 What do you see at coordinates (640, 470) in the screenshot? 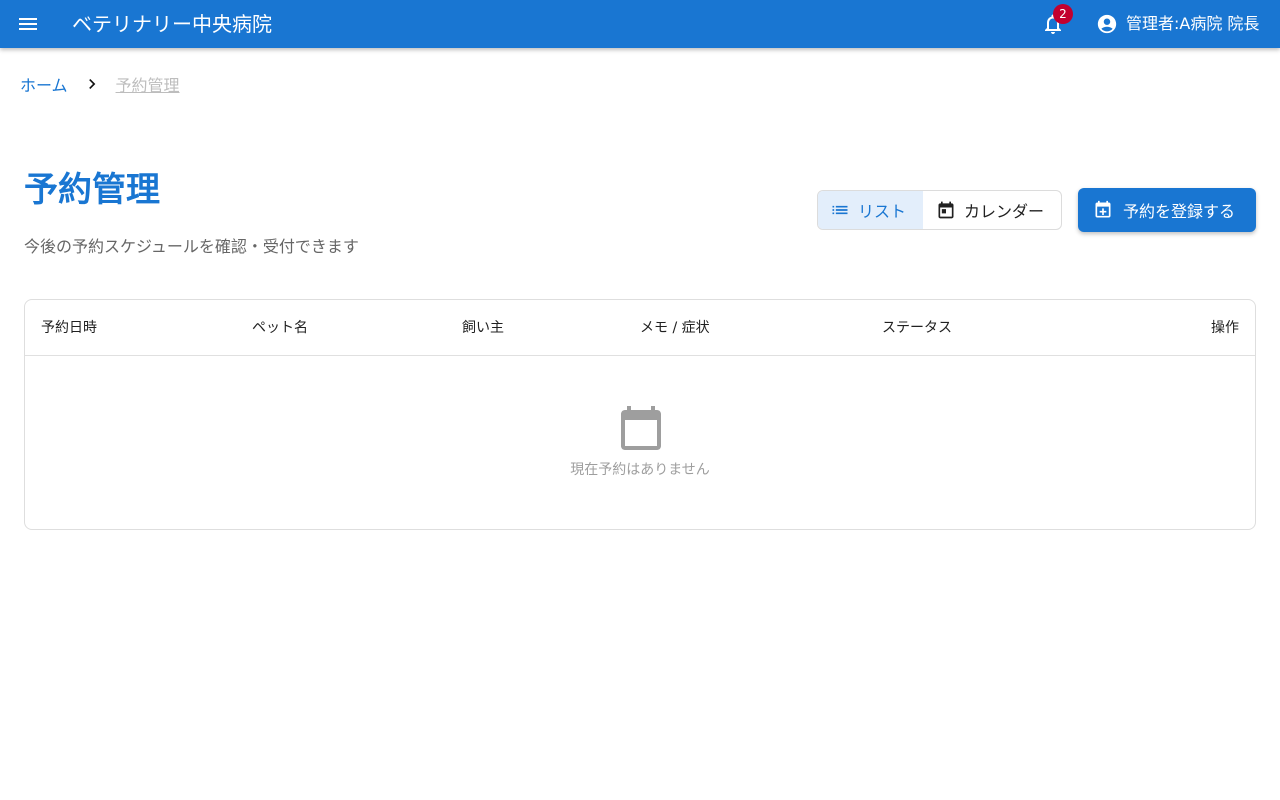
I see `empty-state-message: 現在予約はありません` at bounding box center [640, 470].